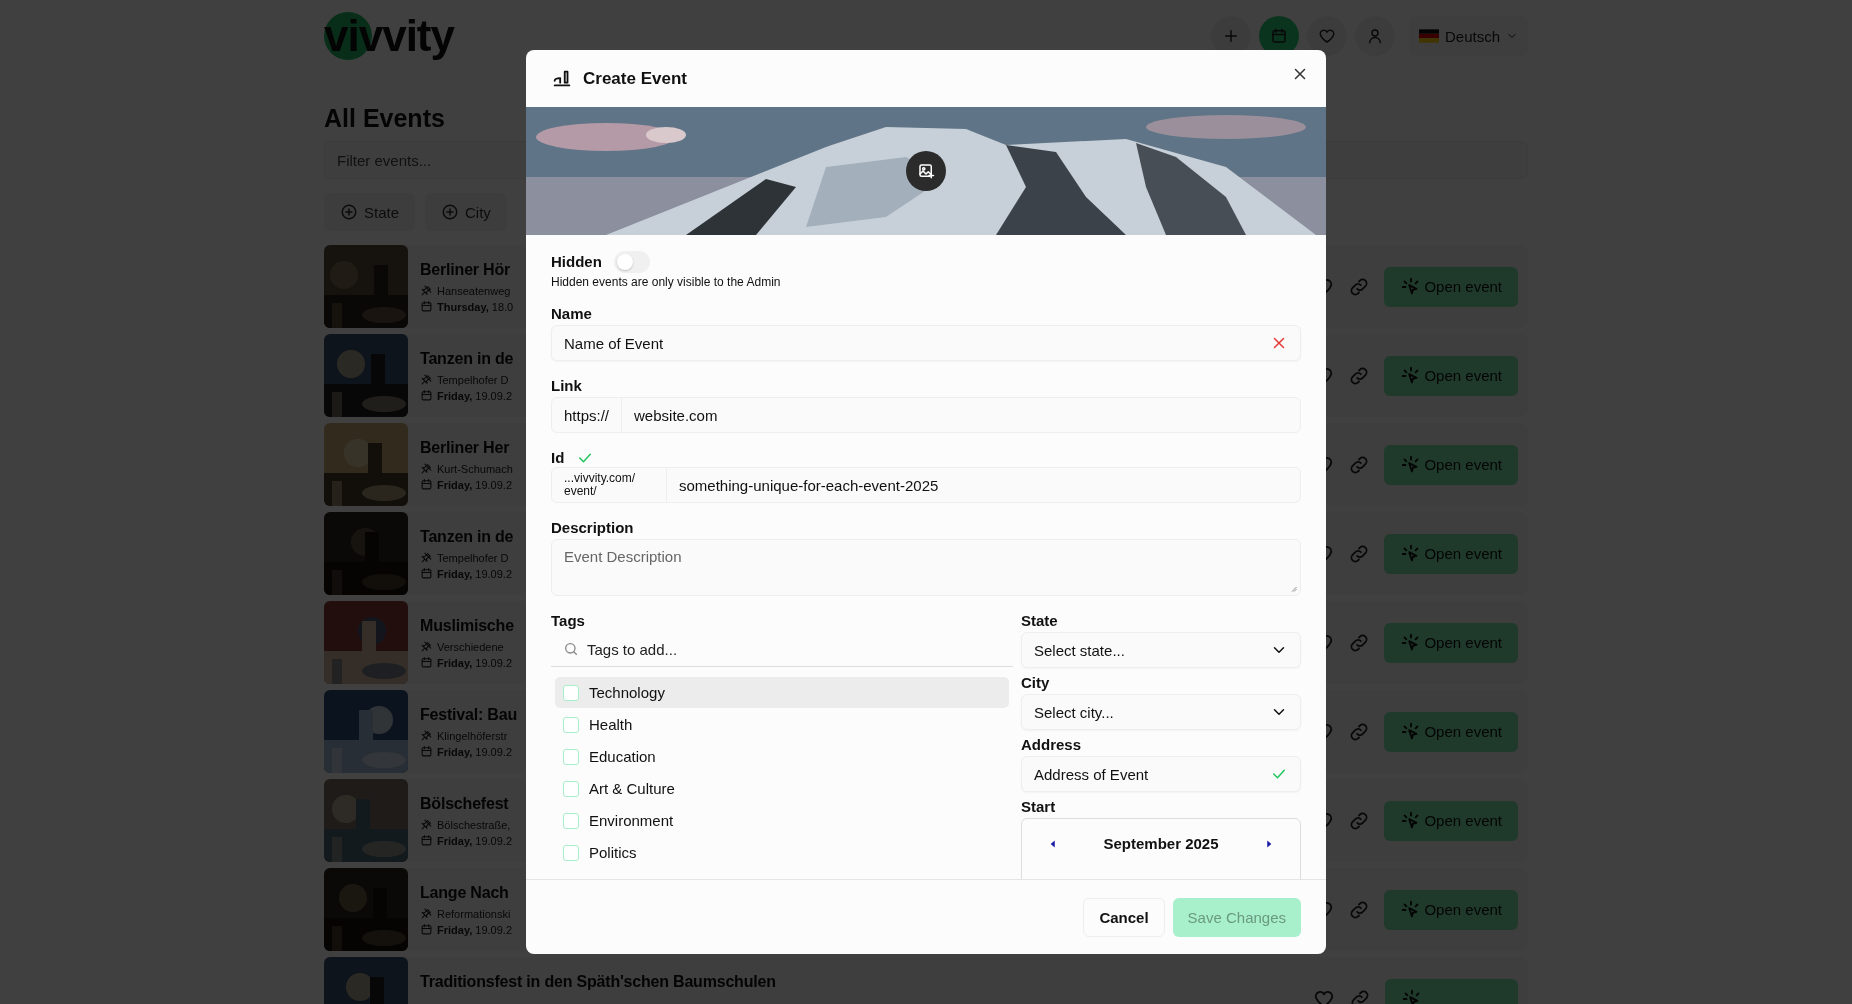  Describe the element at coordinates (635, 78) in the screenshot. I see `dialog-title: Create Event` at that location.